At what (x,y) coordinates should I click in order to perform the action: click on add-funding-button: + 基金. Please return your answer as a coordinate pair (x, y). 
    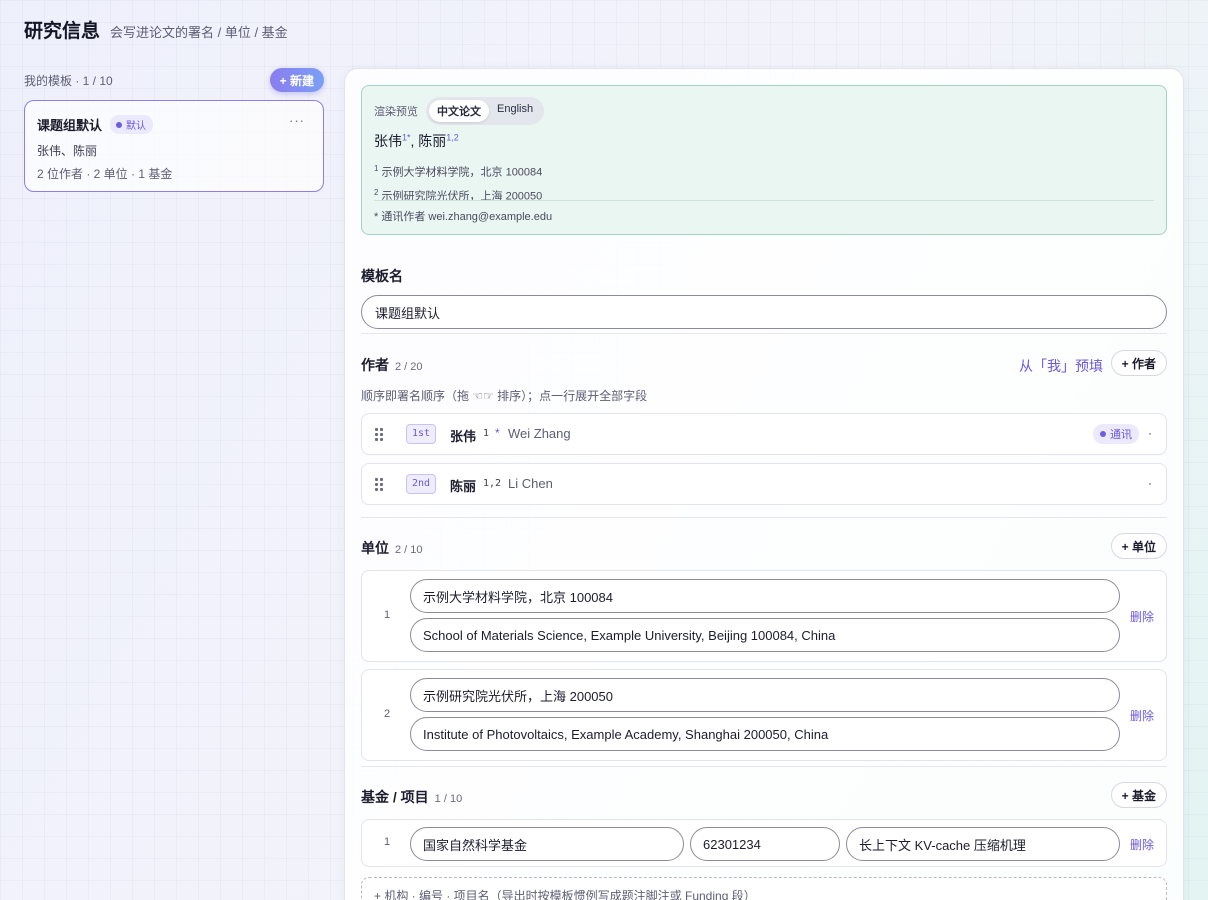
    Looking at the image, I should click on (1138, 795).